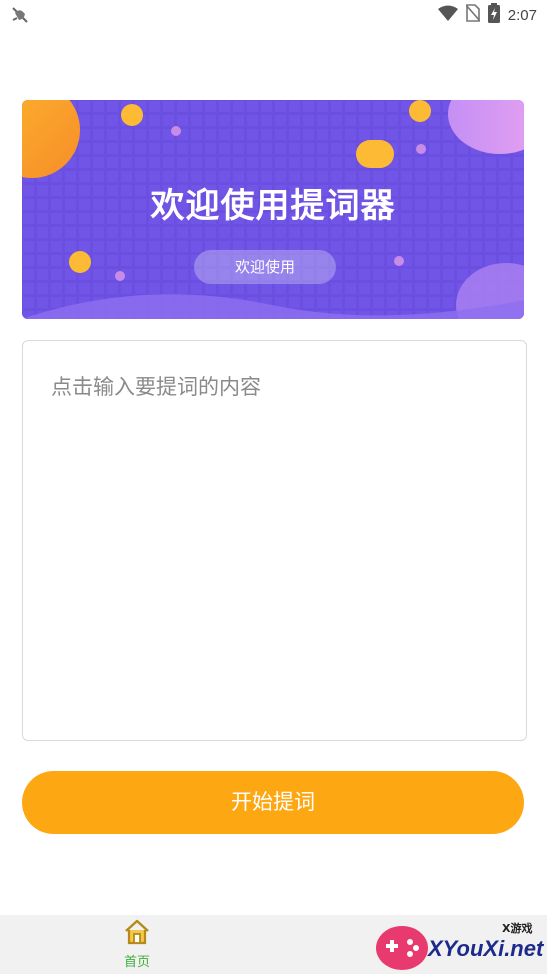  Describe the element at coordinates (517, 928) in the screenshot. I see `watermark-tag: X游戏` at that location.